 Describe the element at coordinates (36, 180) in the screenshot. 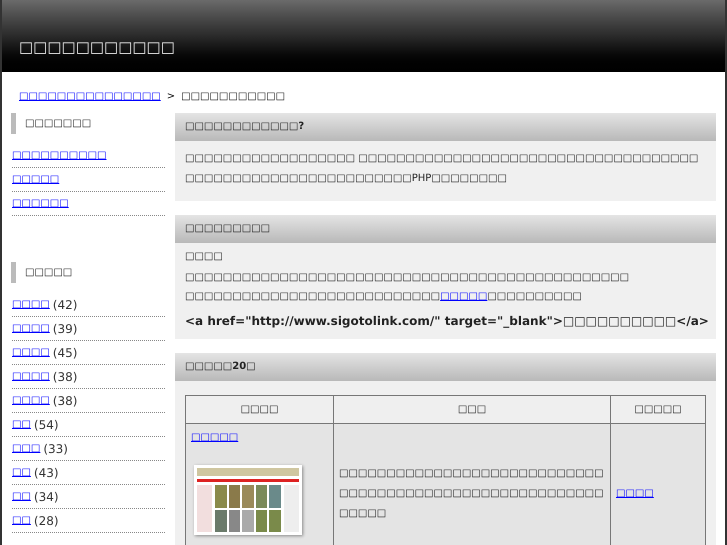

I see `sidebar-link: □□□□□` at that location.